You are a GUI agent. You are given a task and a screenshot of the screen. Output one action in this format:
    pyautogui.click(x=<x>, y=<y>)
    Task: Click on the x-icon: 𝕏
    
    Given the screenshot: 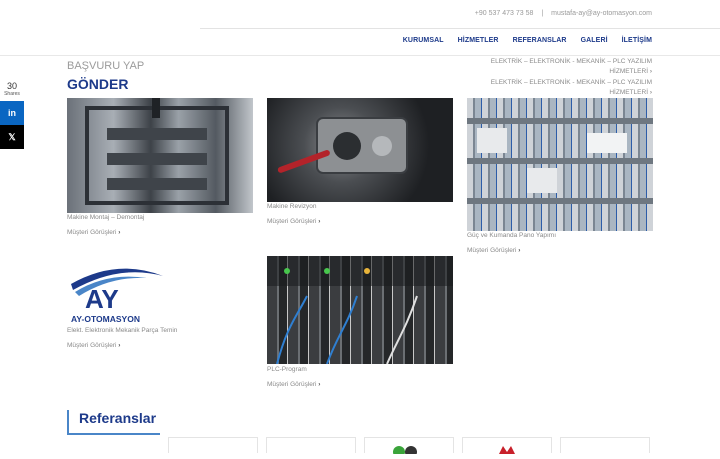 What is the action you would take?
    pyautogui.click(x=12, y=136)
    